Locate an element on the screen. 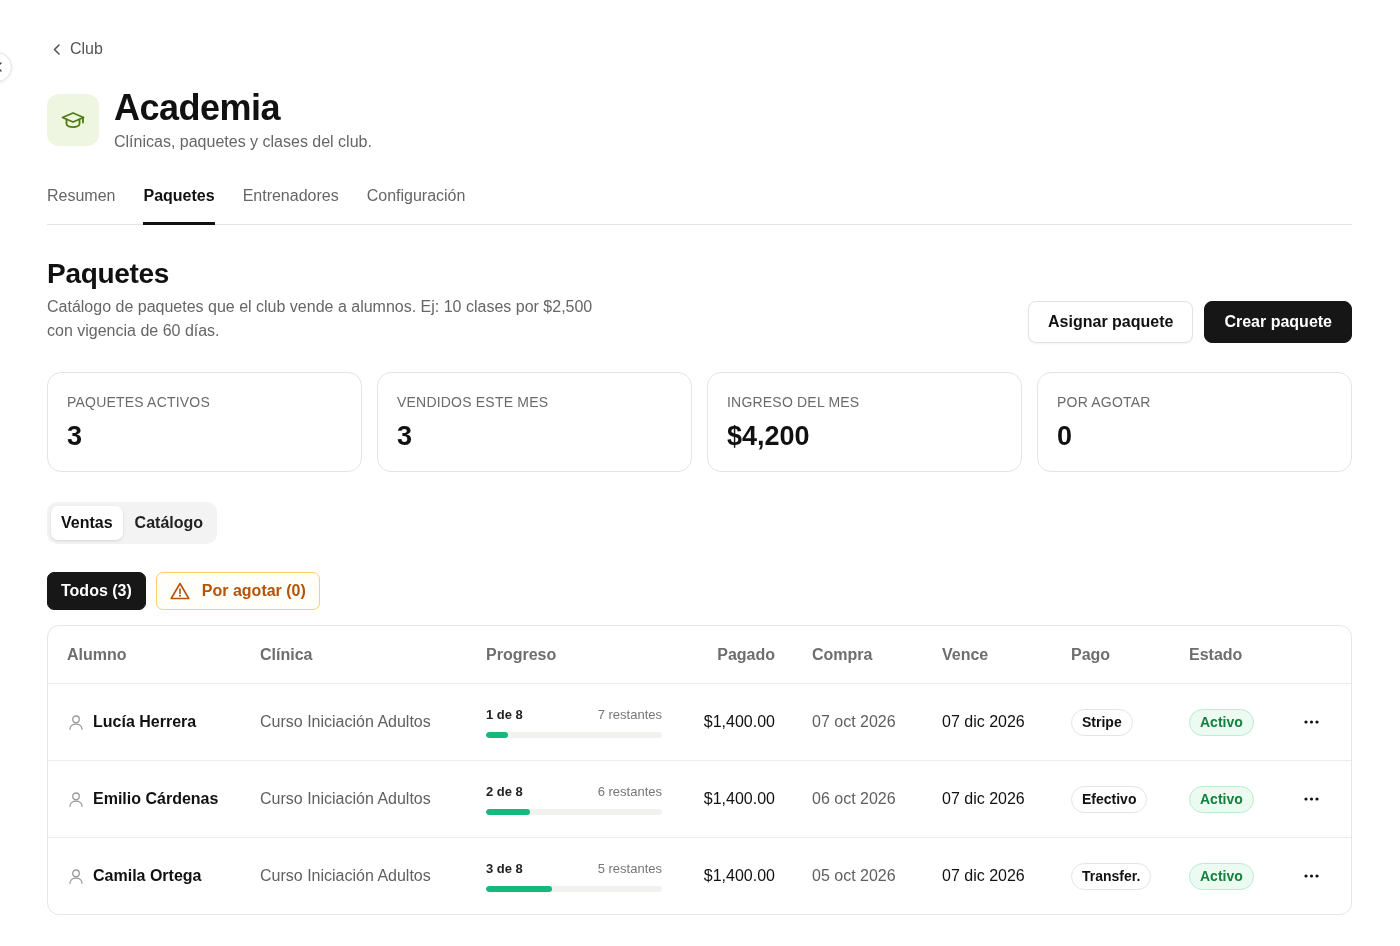 This screenshot has height=946, width=1400. page-subtitle: Clínicas, paquetes y clases del club. is located at coordinates (243, 142).